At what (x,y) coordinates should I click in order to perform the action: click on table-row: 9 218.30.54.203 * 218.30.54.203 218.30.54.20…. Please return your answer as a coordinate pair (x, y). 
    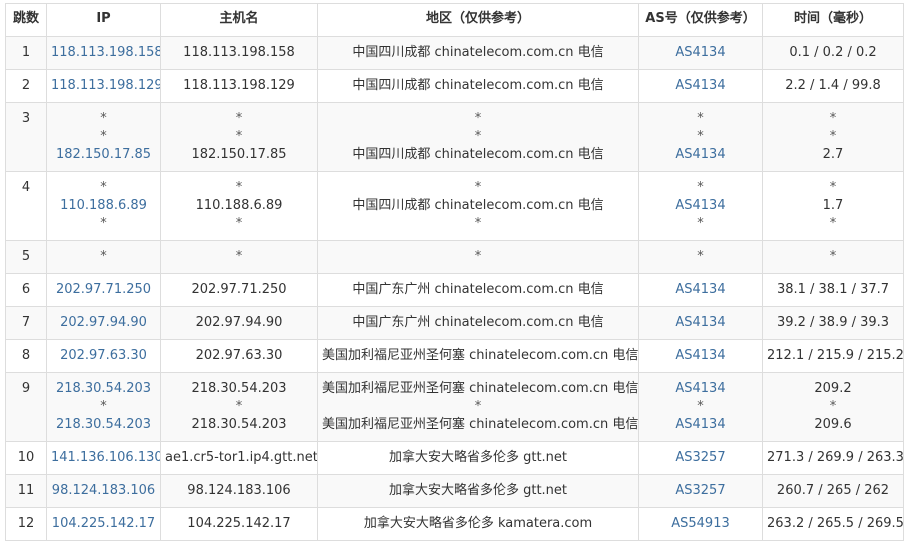
    Looking at the image, I should click on (454, 407).